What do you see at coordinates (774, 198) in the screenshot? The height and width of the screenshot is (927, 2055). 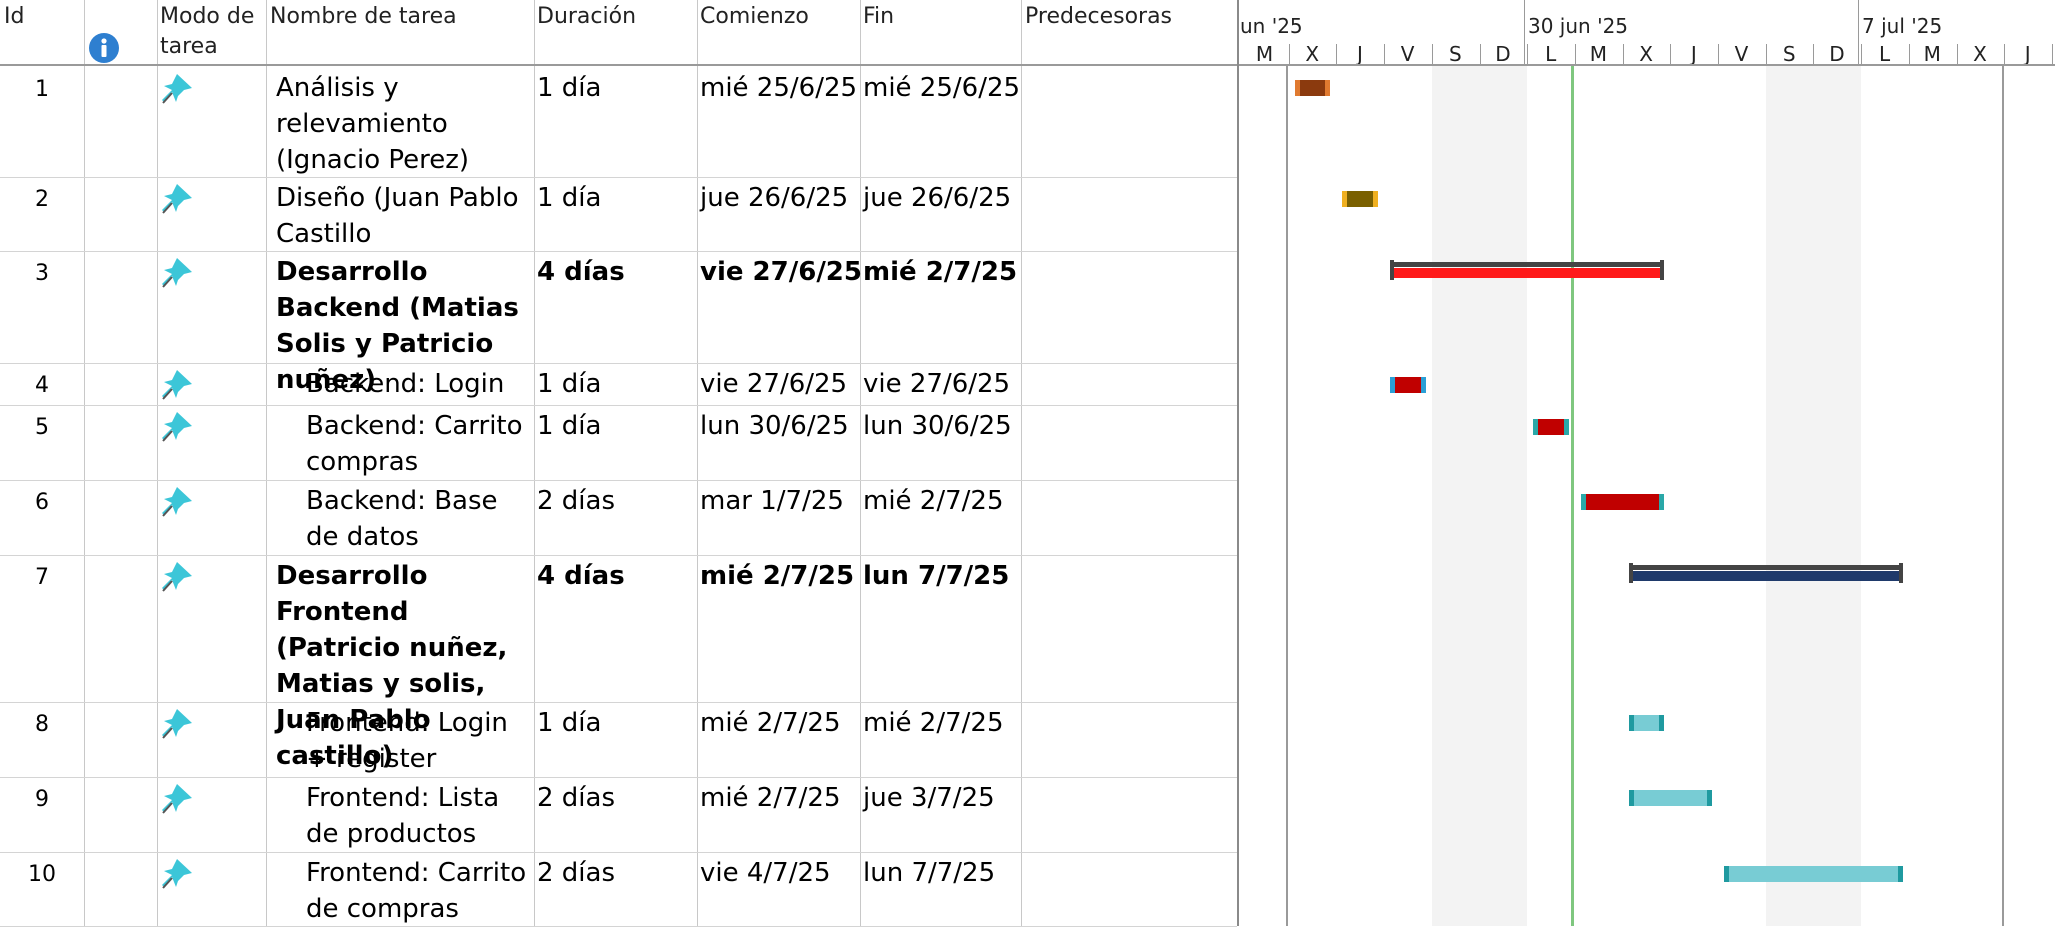 I see `task-start: jue 26/6/25` at bounding box center [774, 198].